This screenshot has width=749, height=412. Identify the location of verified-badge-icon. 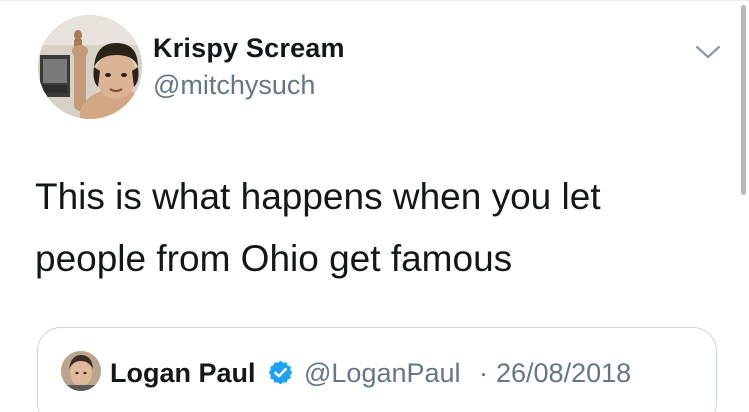
(280, 372).